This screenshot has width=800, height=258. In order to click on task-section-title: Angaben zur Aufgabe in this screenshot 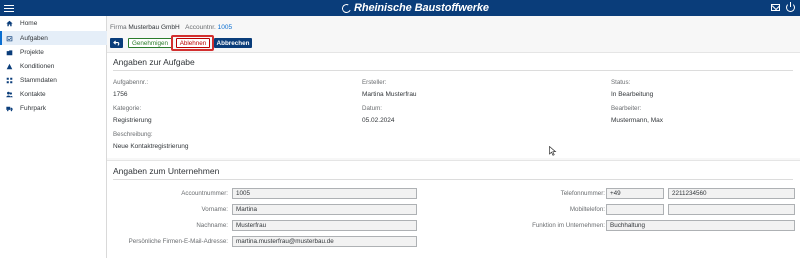, I will do `click(154, 62)`.